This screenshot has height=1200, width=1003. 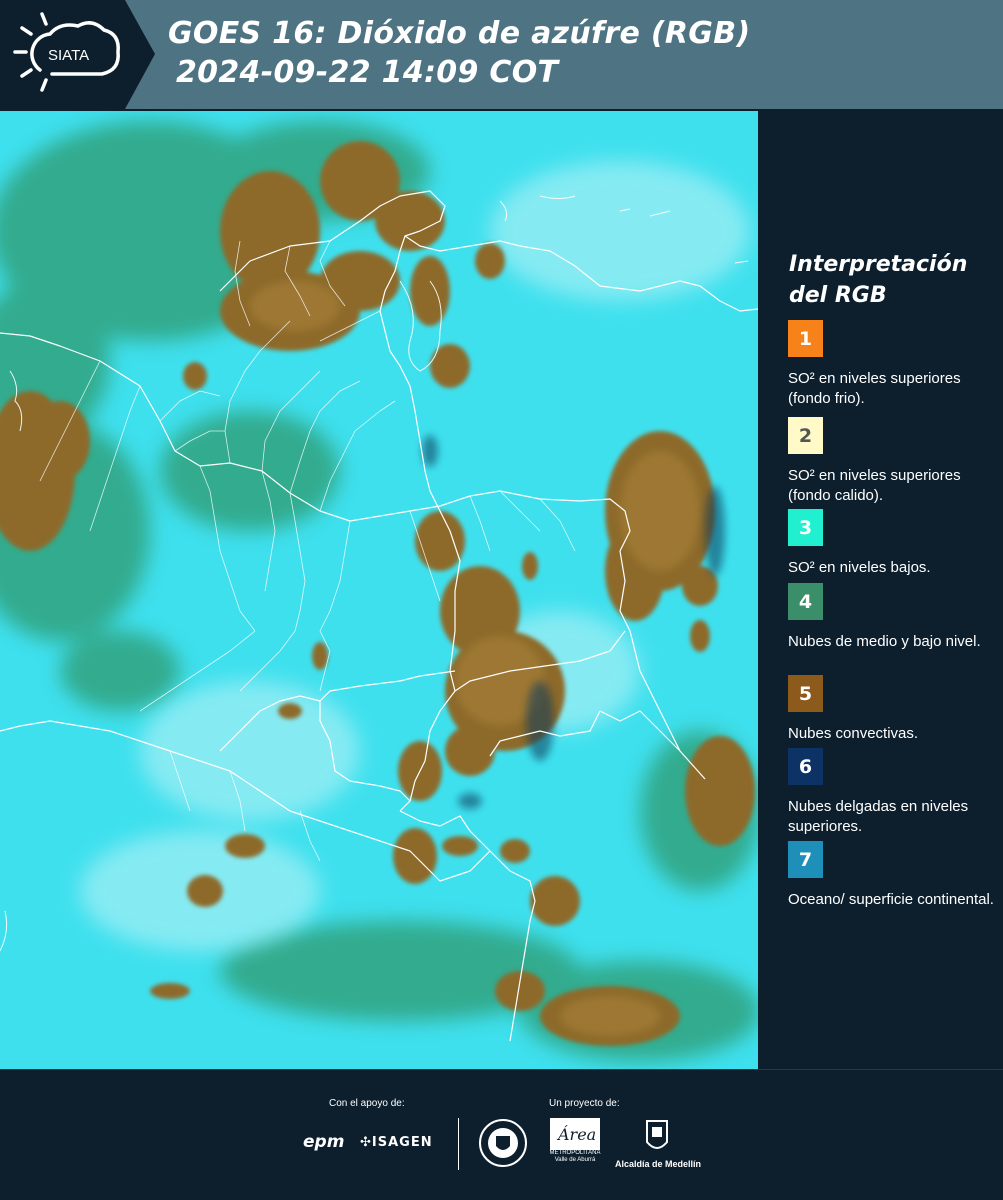 I want to click on legend-item-4: 4 Nubes de medio y bajo nivel., so click(x=893, y=617).